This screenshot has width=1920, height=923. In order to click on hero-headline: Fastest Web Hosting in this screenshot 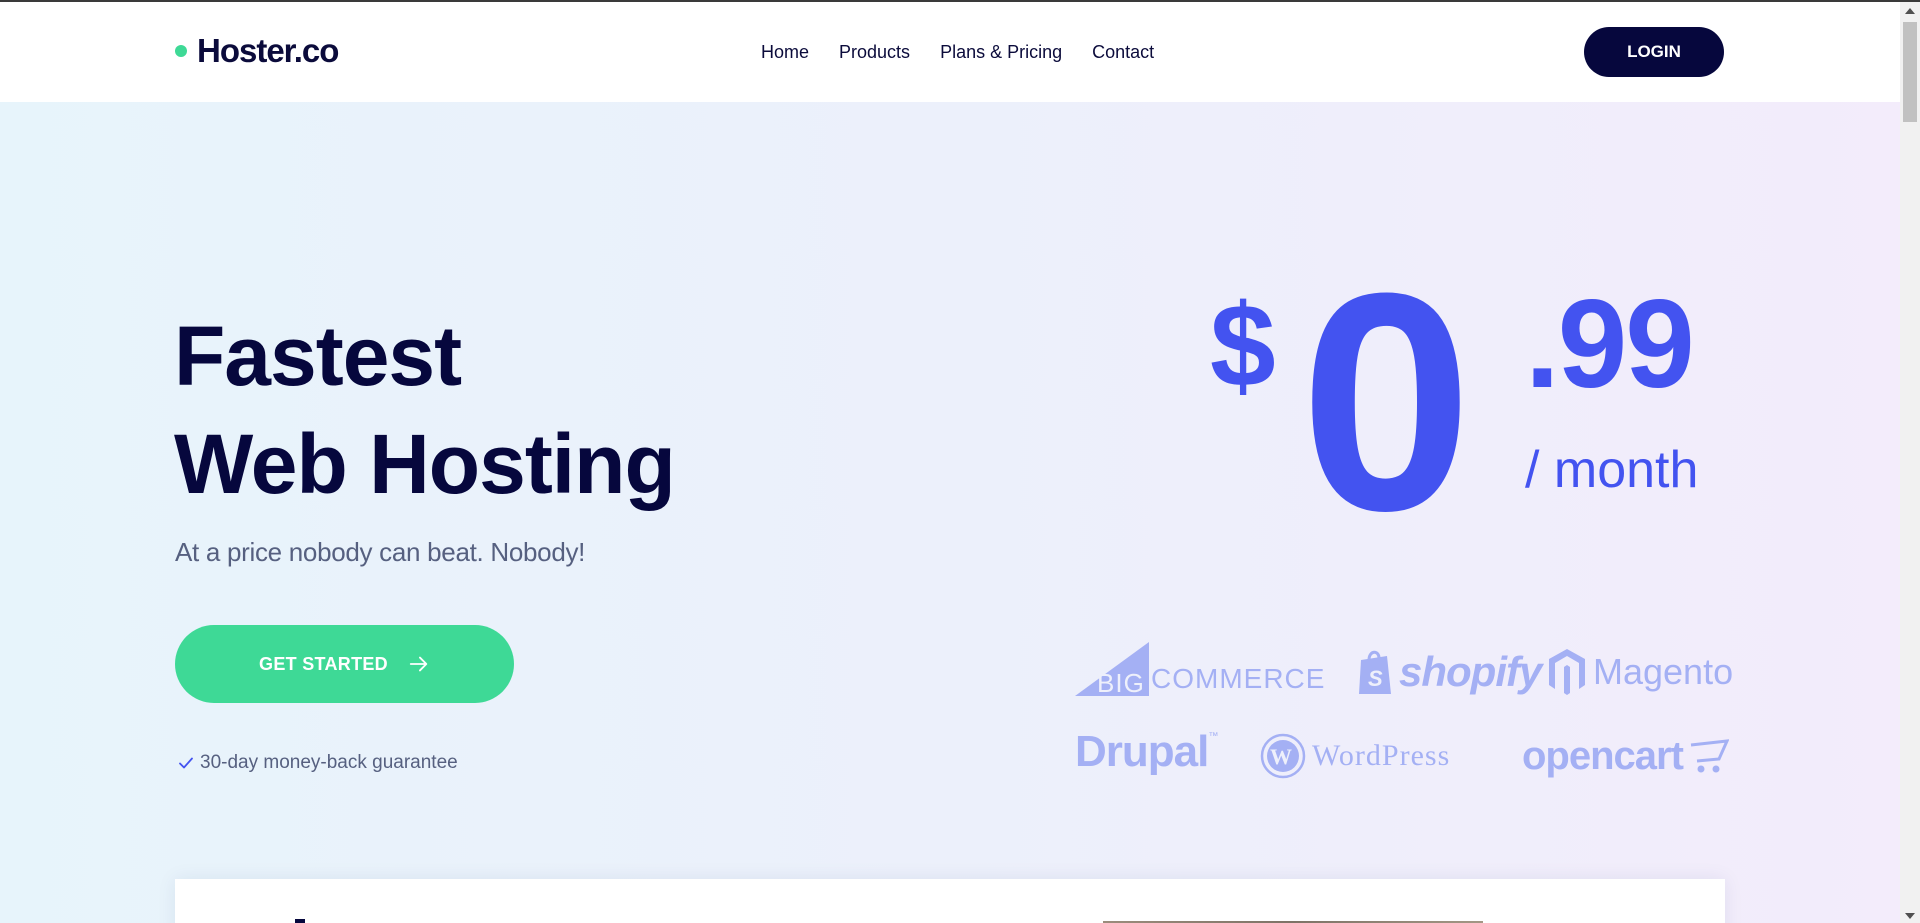, I will do `click(425, 410)`.